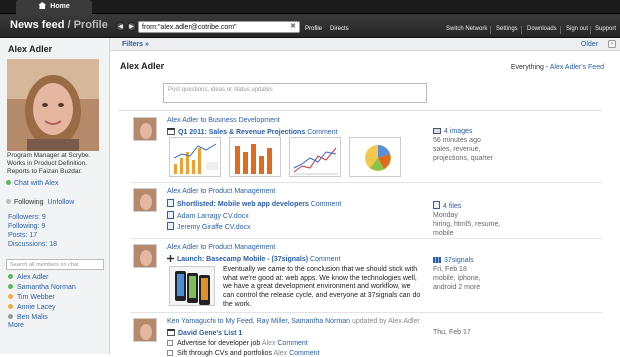  I want to click on member-name: Alex Adler, so click(33, 277).